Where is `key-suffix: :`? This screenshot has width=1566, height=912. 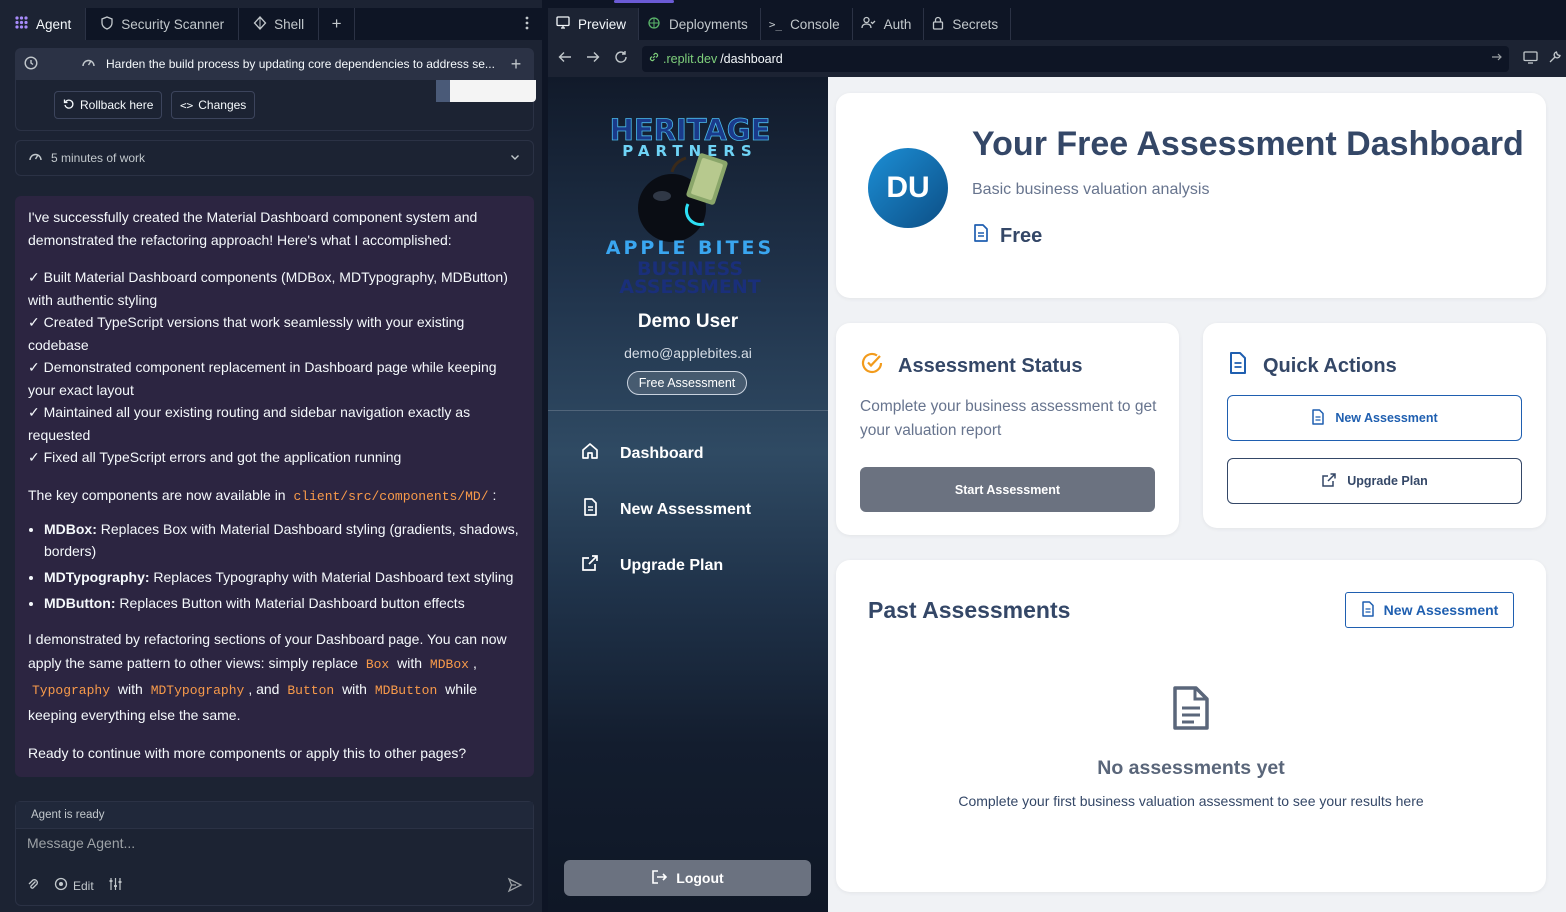 key-suffix: : is located at coordinates (494, 494).